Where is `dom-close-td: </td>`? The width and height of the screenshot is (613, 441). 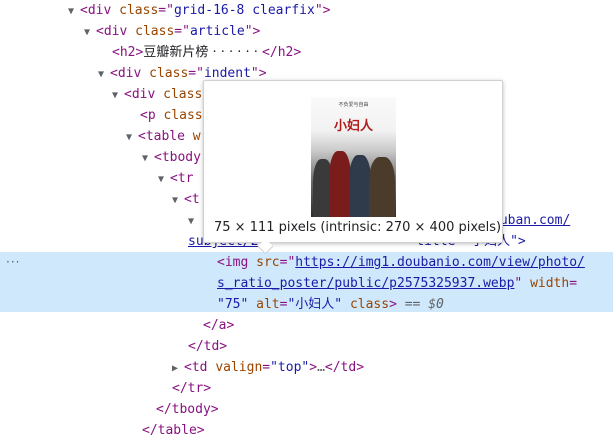
dom-close-td: </td> is located at coordinates (306, 346).